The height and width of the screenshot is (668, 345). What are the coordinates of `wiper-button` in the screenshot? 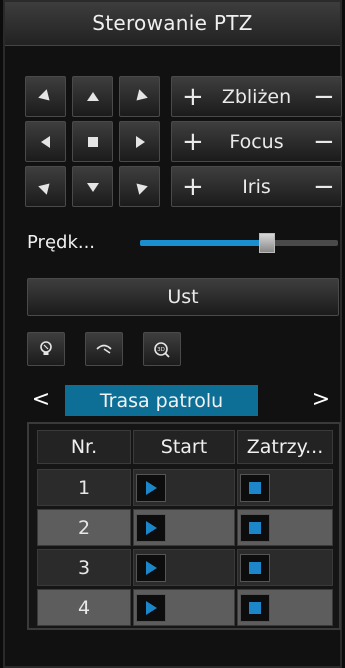 It's located at (104, 349).